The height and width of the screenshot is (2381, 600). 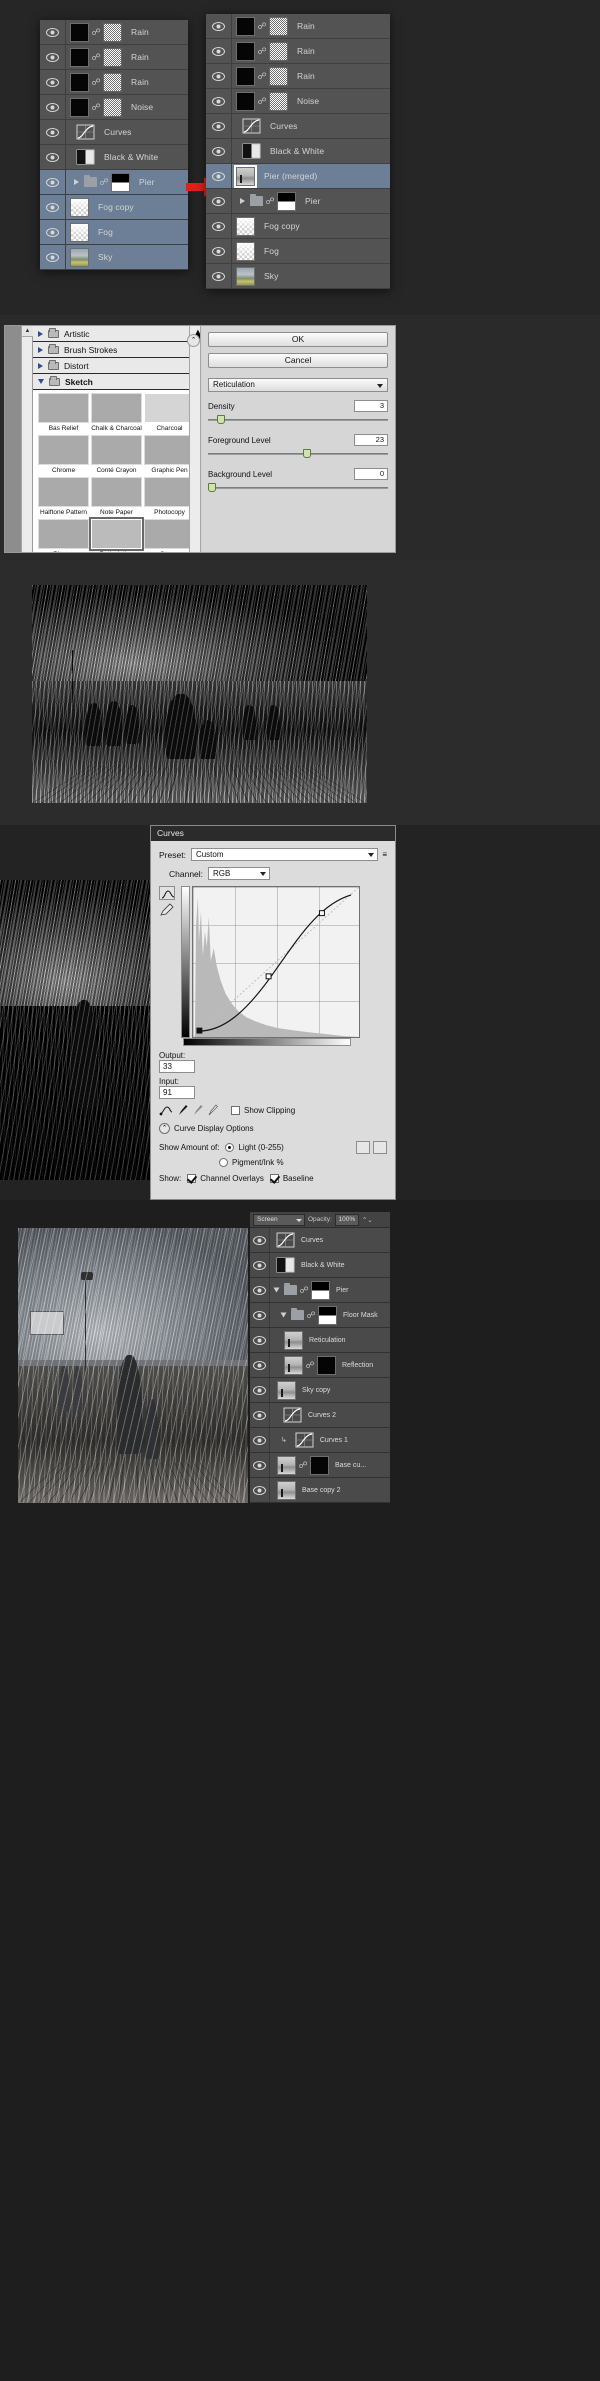 I want to click on curve-editor, so click(x=273, y=962).